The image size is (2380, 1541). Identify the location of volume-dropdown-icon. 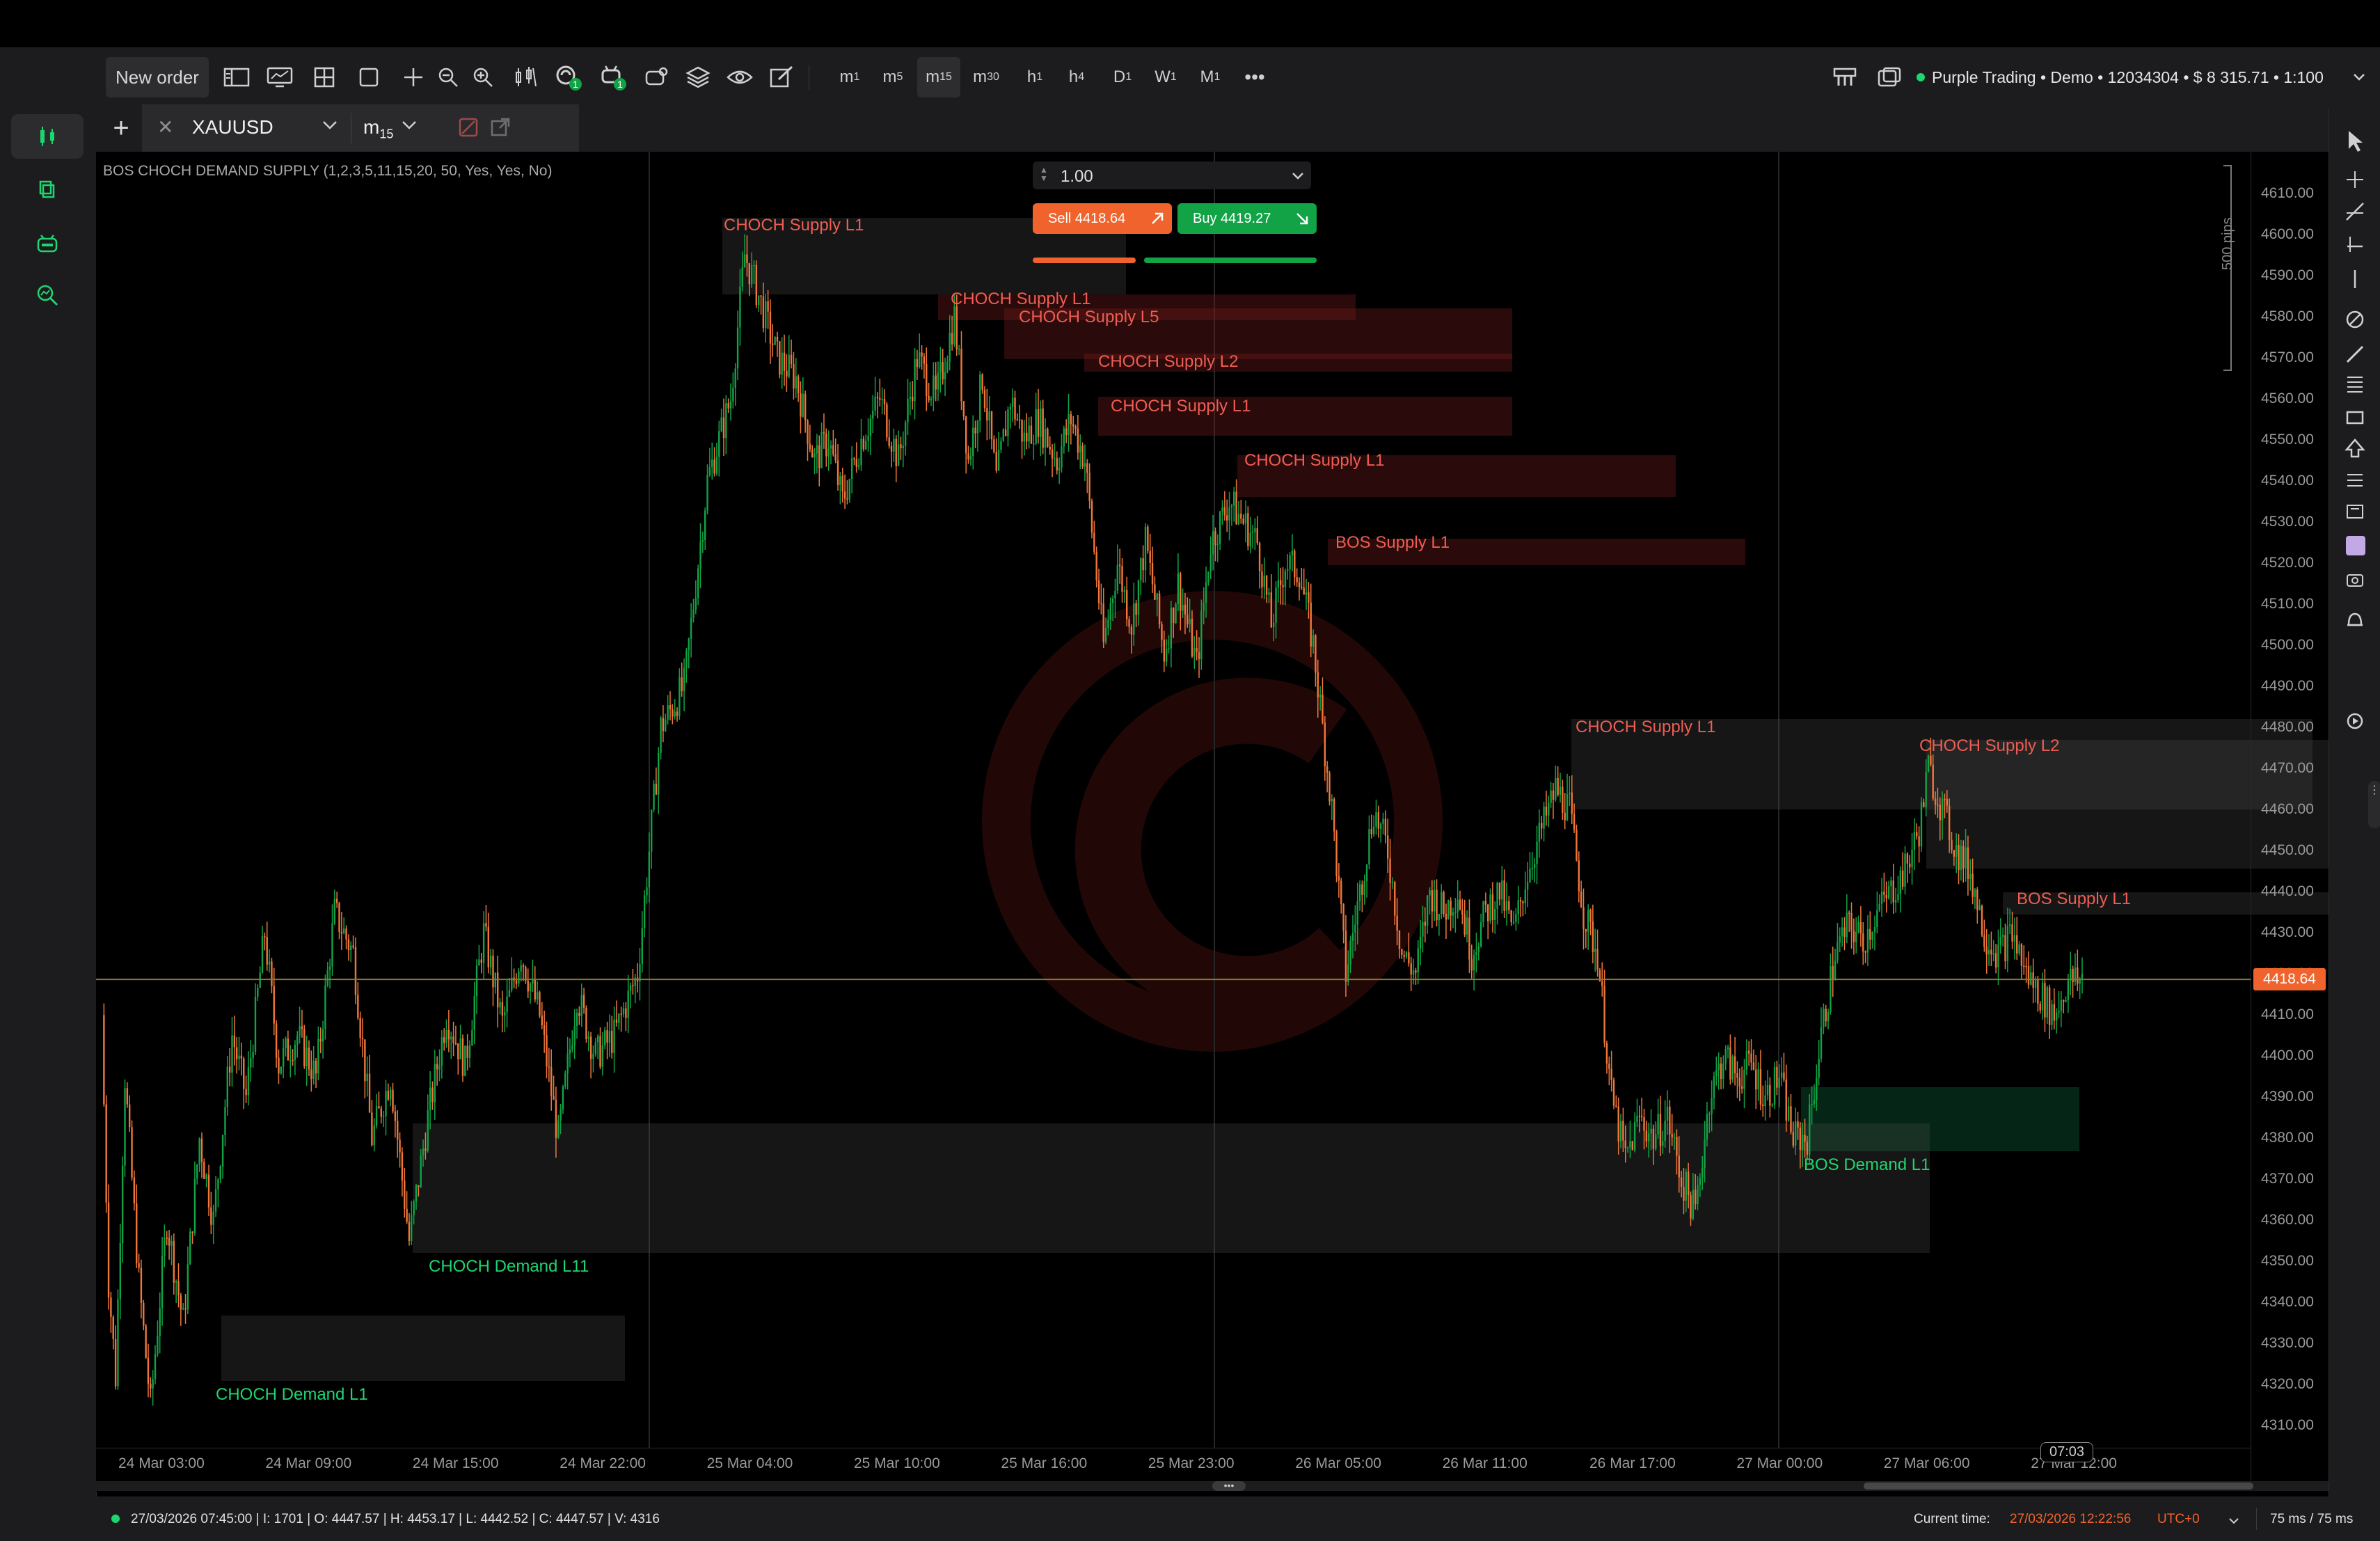
(1298, 177).